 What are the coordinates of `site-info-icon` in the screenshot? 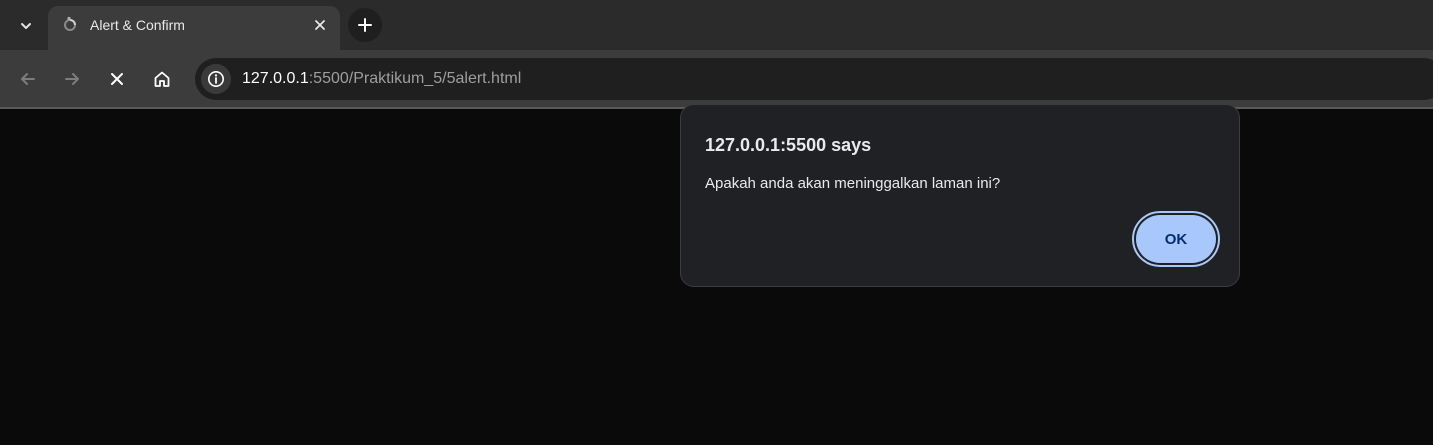 It's located at (216, 79).